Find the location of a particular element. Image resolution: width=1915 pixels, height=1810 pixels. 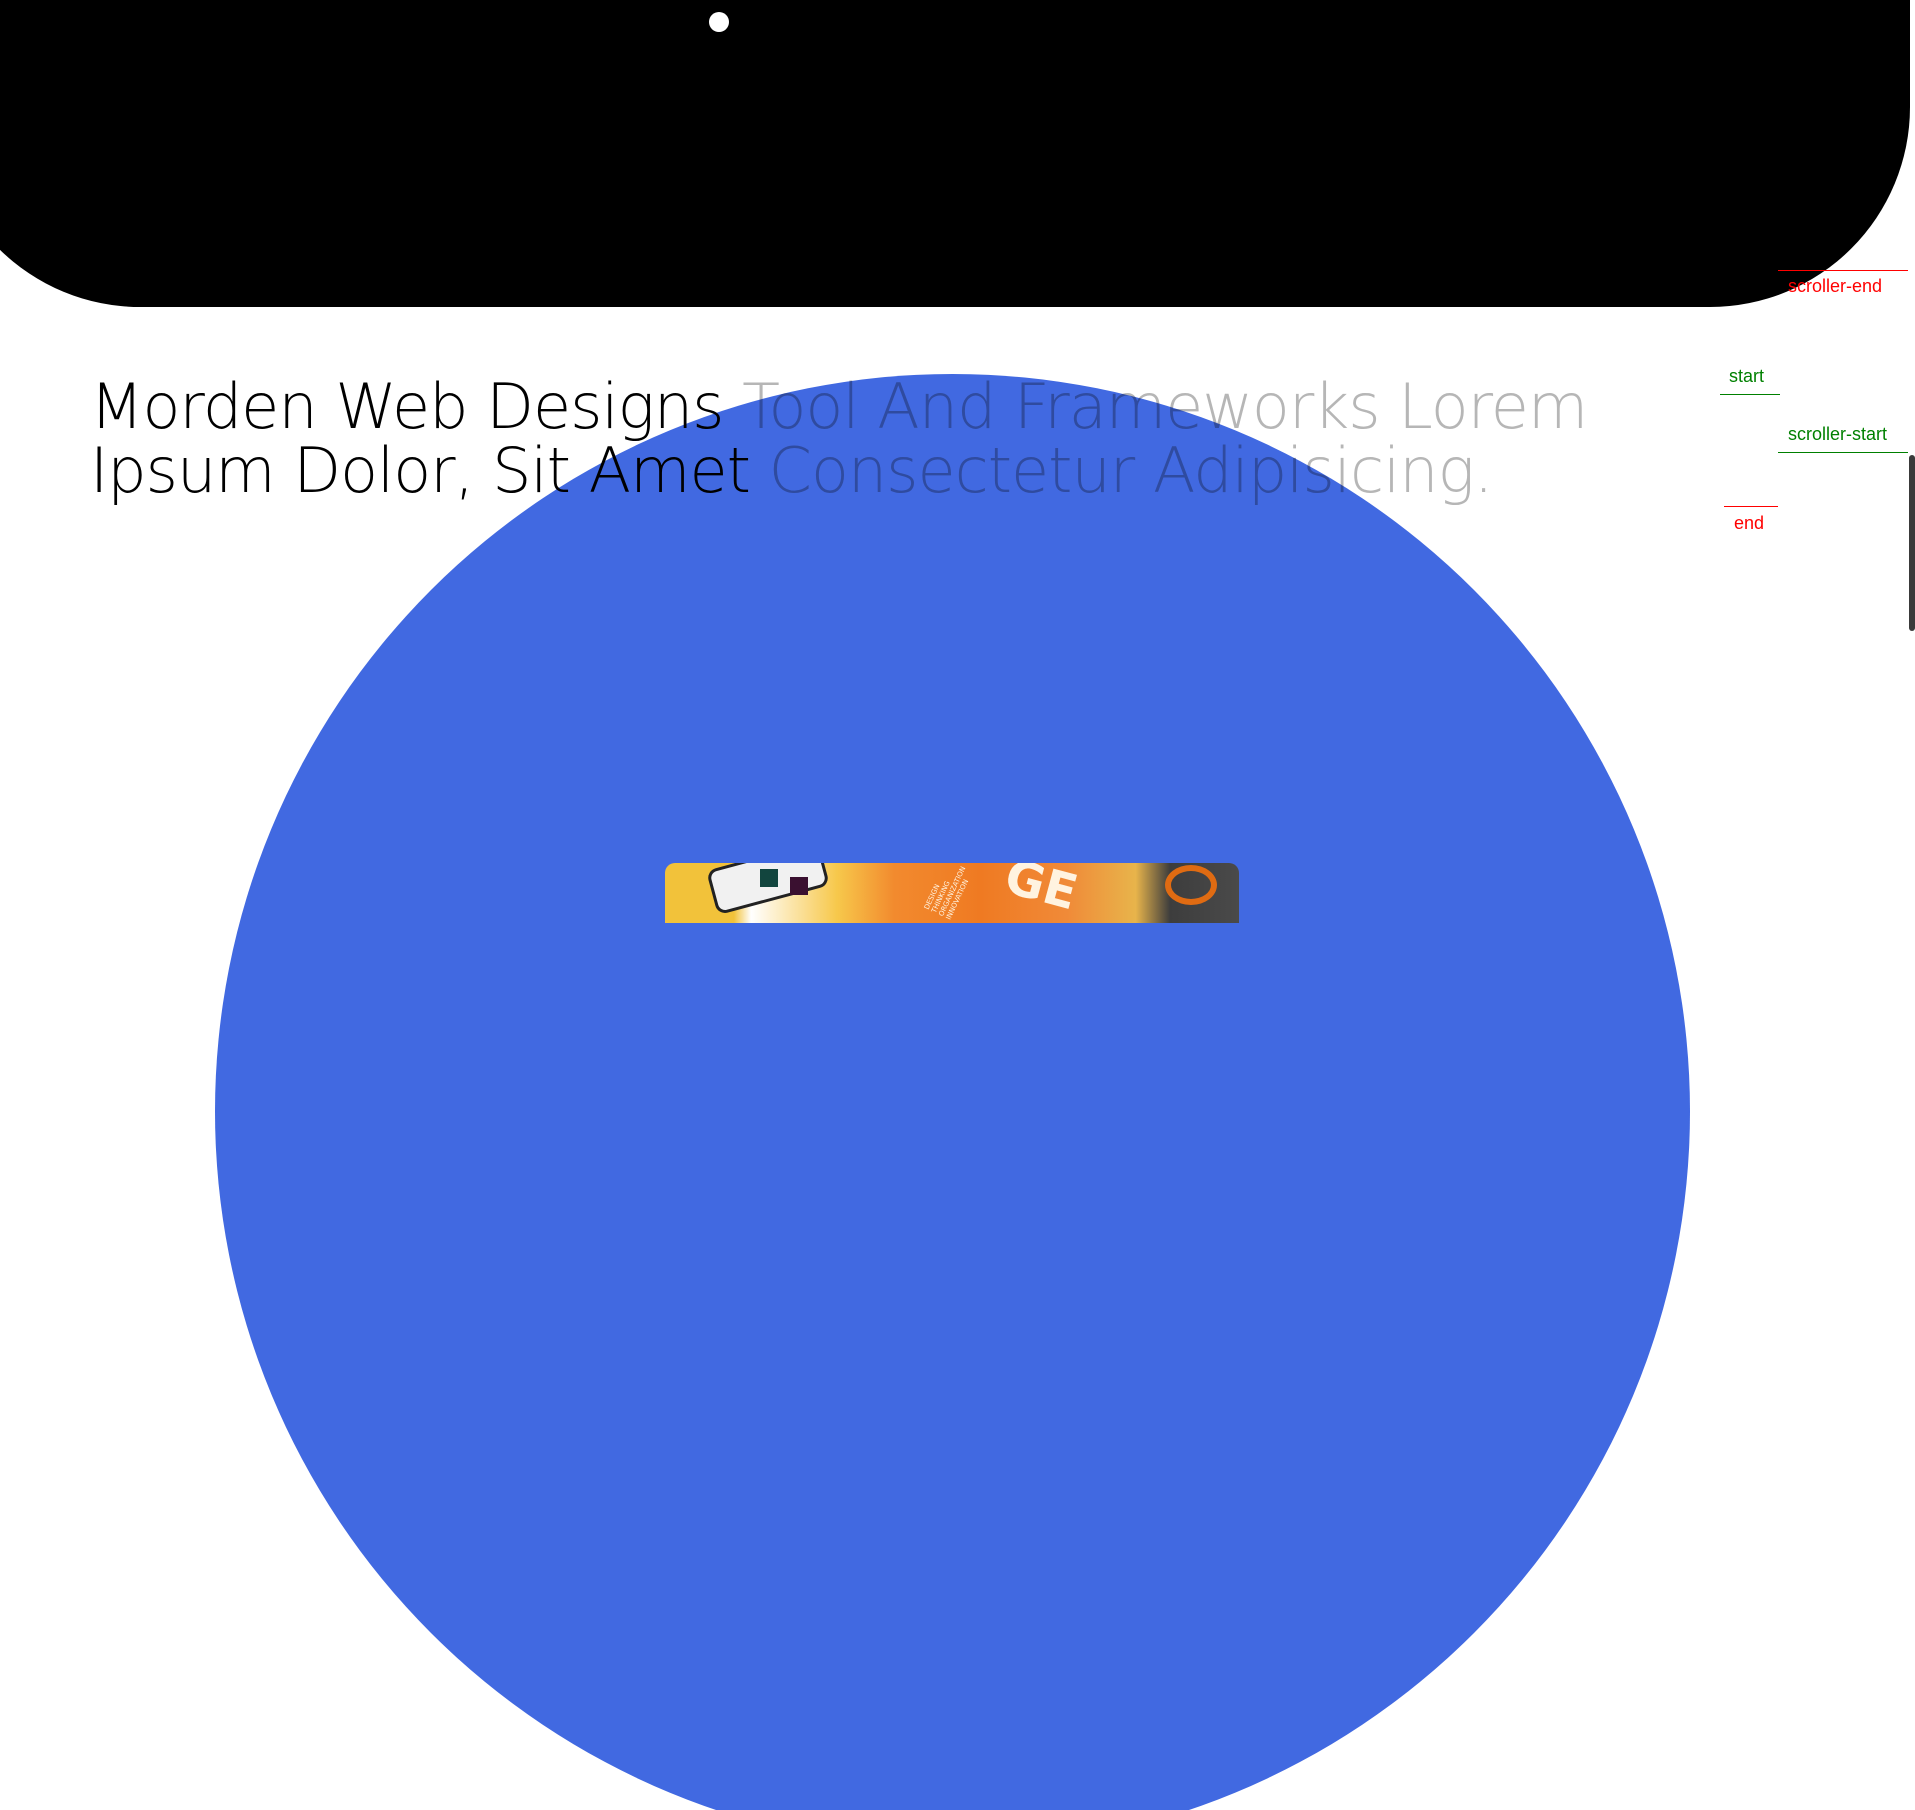

scrollbar-thumb is located at coordinates (1912, 543).